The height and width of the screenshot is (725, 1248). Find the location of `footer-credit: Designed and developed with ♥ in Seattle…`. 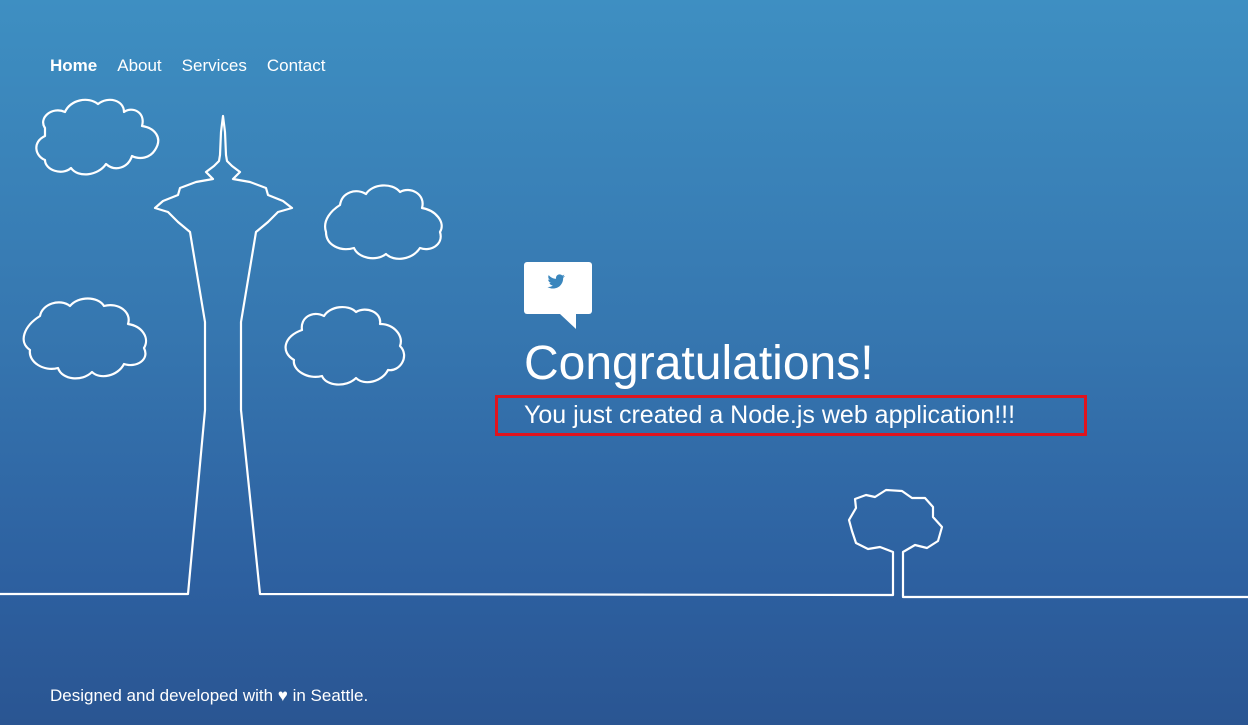

footer-credit: Designed and developed with ♥ in Seattle… is located at coordinates (209, 695).